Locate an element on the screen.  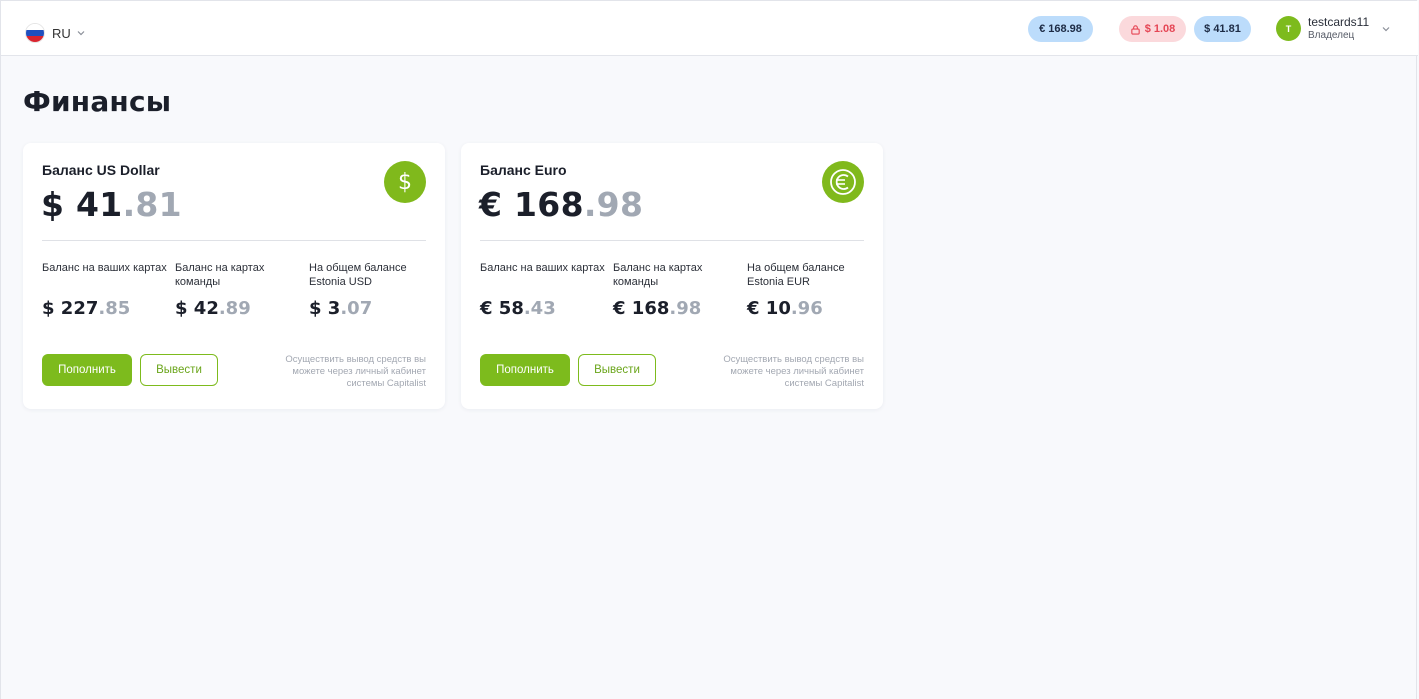
sub-amount: € 58.43 is located at coordinates (542, 308).